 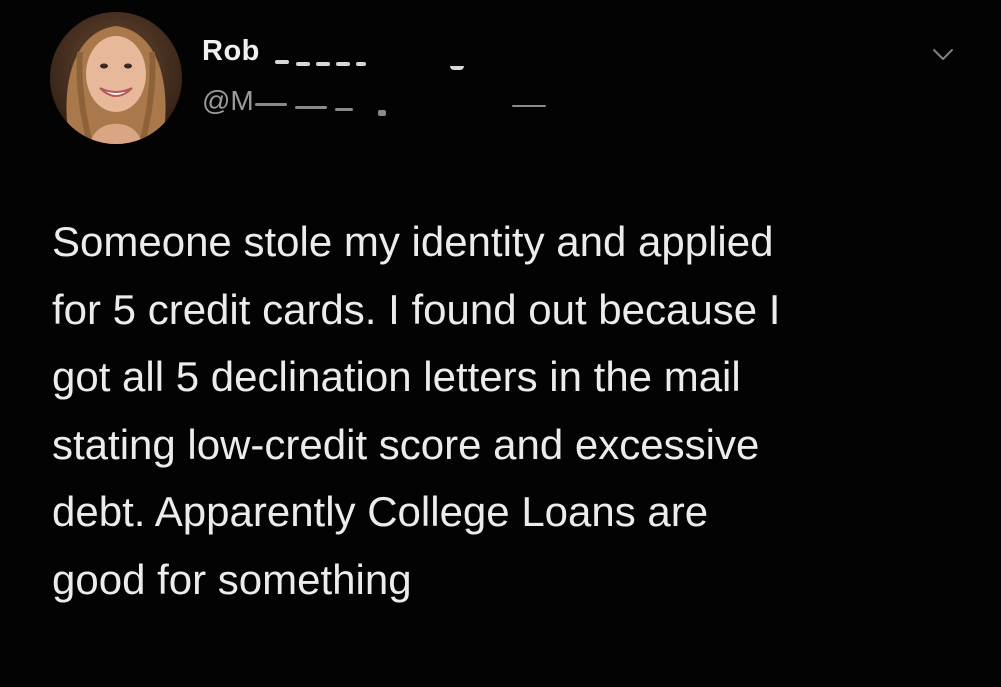 I want to click on chevron-down-icon, so click(x=943, y=54).